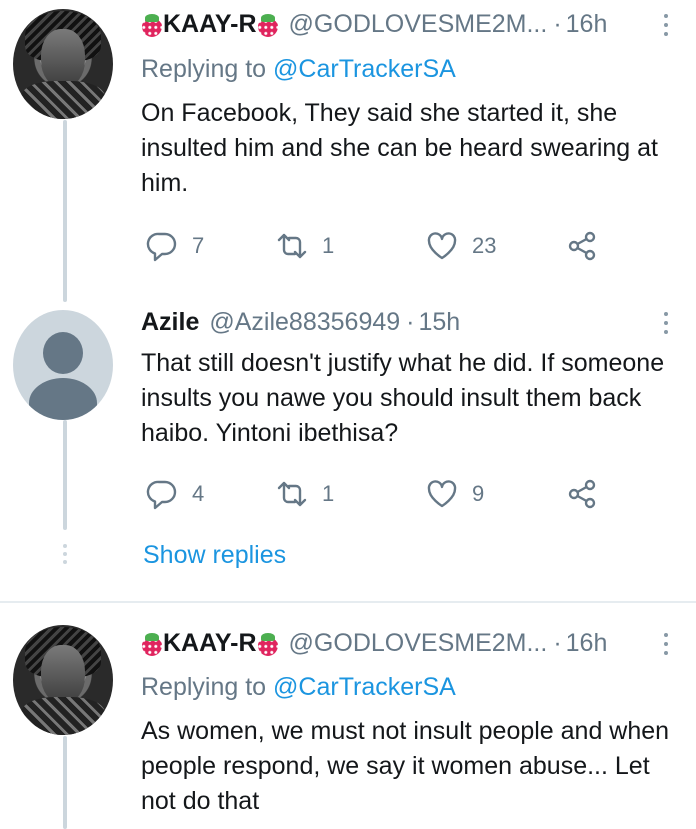 Image resolution: width=696 pixels, height=829 pixels. What do you see at coordinates (461, 246) in the screenshot?
I see `like-button: 23` at bounding box center [461, 246].